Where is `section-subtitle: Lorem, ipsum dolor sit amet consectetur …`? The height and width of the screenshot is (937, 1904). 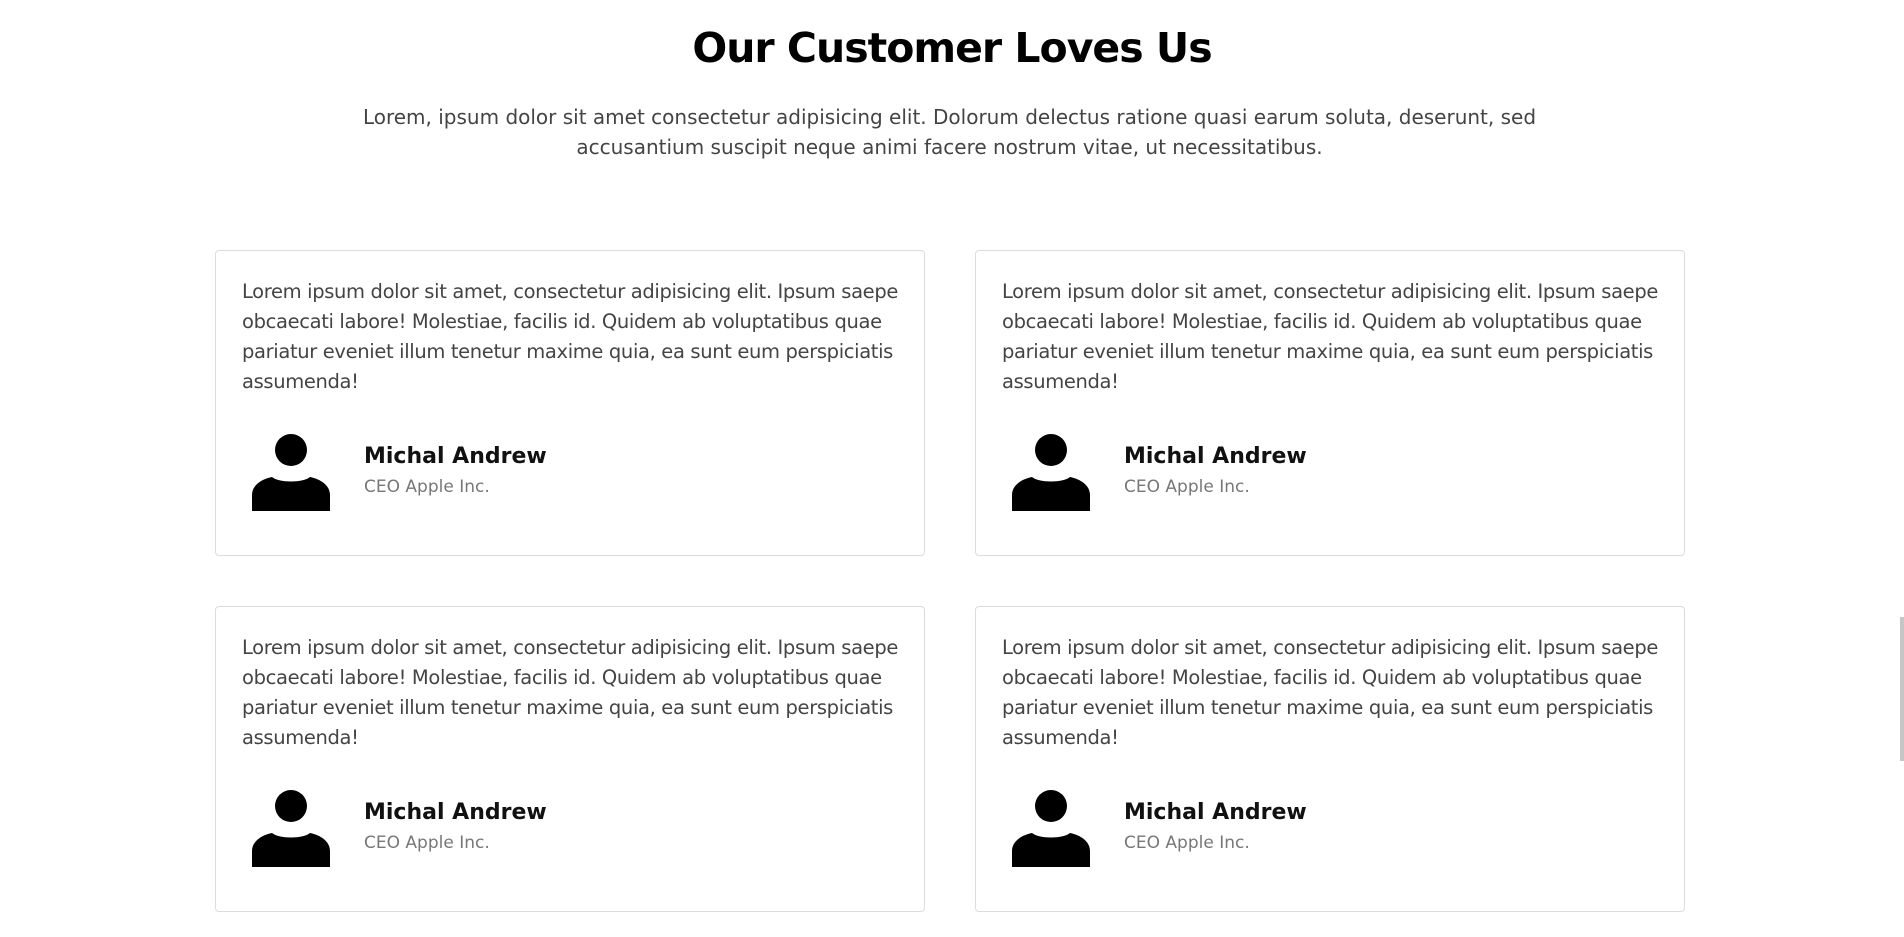 section-subtitle: Lorem, ipsum dolor sit amet consectetur … is located at coordinates (949, 132).